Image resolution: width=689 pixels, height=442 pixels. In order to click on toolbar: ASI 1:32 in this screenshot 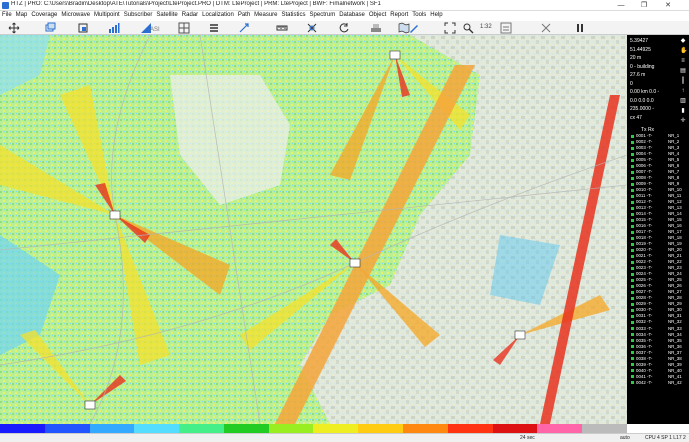, I will do `click(344, 28)`.